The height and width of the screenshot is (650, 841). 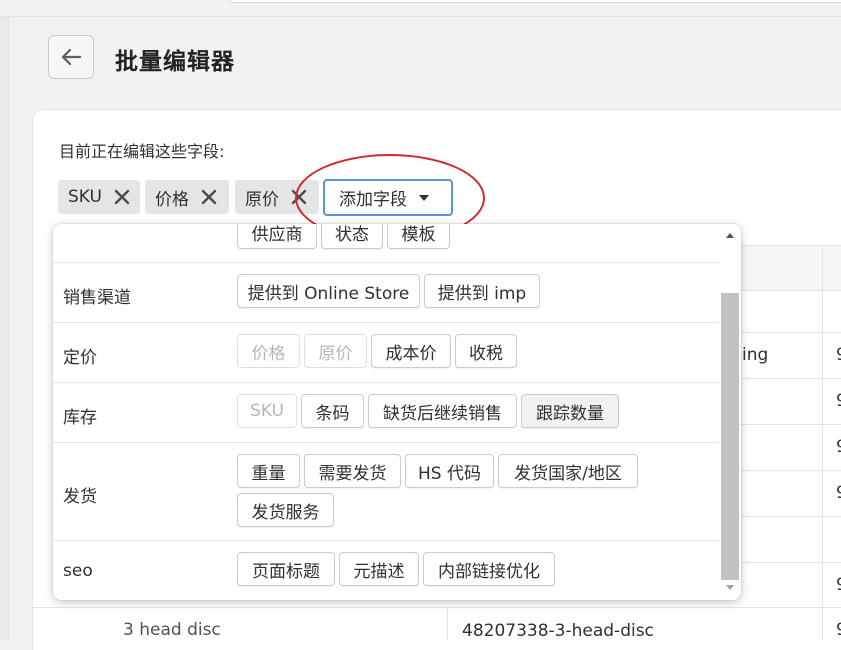 What do you see at coordinates (80, 497) in the screenshot?
I see `group-label: 发货` at bounding box center [80, 497].